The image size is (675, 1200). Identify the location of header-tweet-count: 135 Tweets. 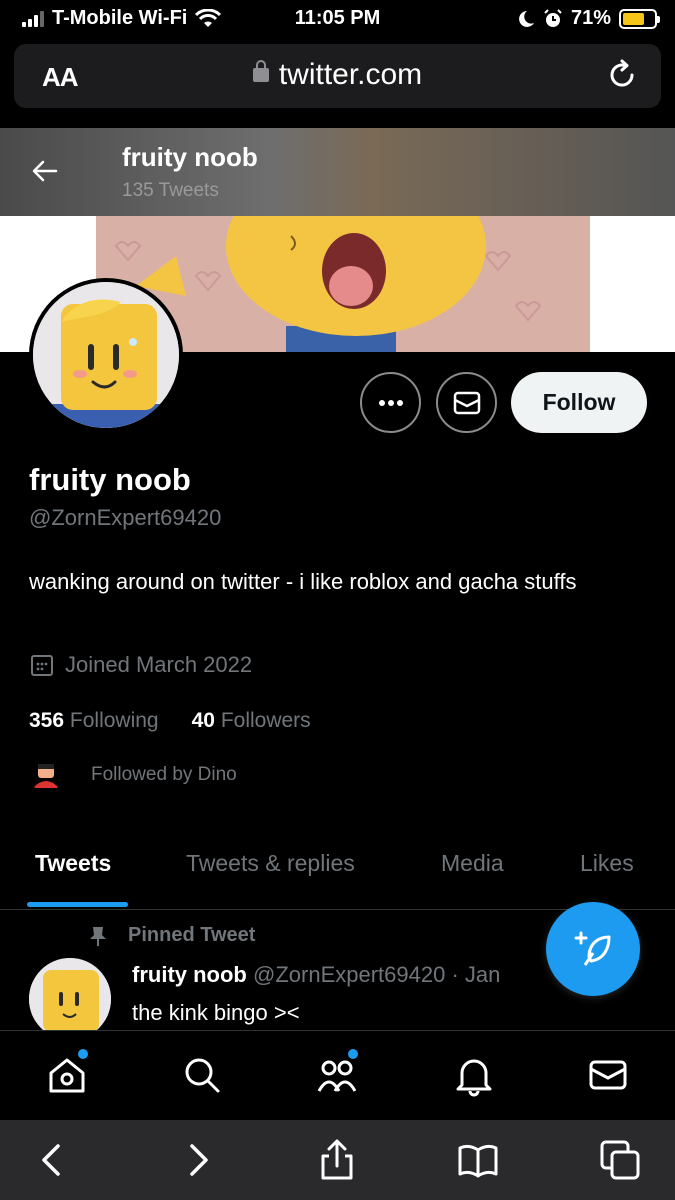
(170, 190).